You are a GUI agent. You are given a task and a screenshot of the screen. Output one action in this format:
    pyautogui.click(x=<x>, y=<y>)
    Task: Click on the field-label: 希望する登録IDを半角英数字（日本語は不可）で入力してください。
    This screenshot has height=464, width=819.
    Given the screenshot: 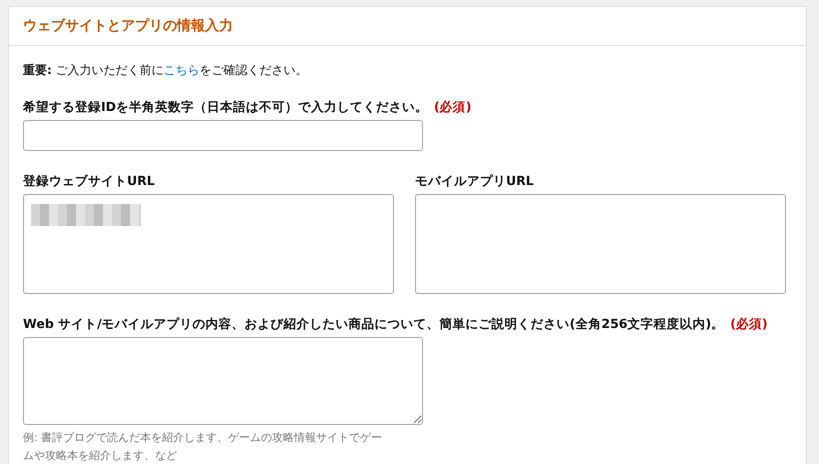 What is the action you would take?
    pyautogui.click(x=225, y=107)
    